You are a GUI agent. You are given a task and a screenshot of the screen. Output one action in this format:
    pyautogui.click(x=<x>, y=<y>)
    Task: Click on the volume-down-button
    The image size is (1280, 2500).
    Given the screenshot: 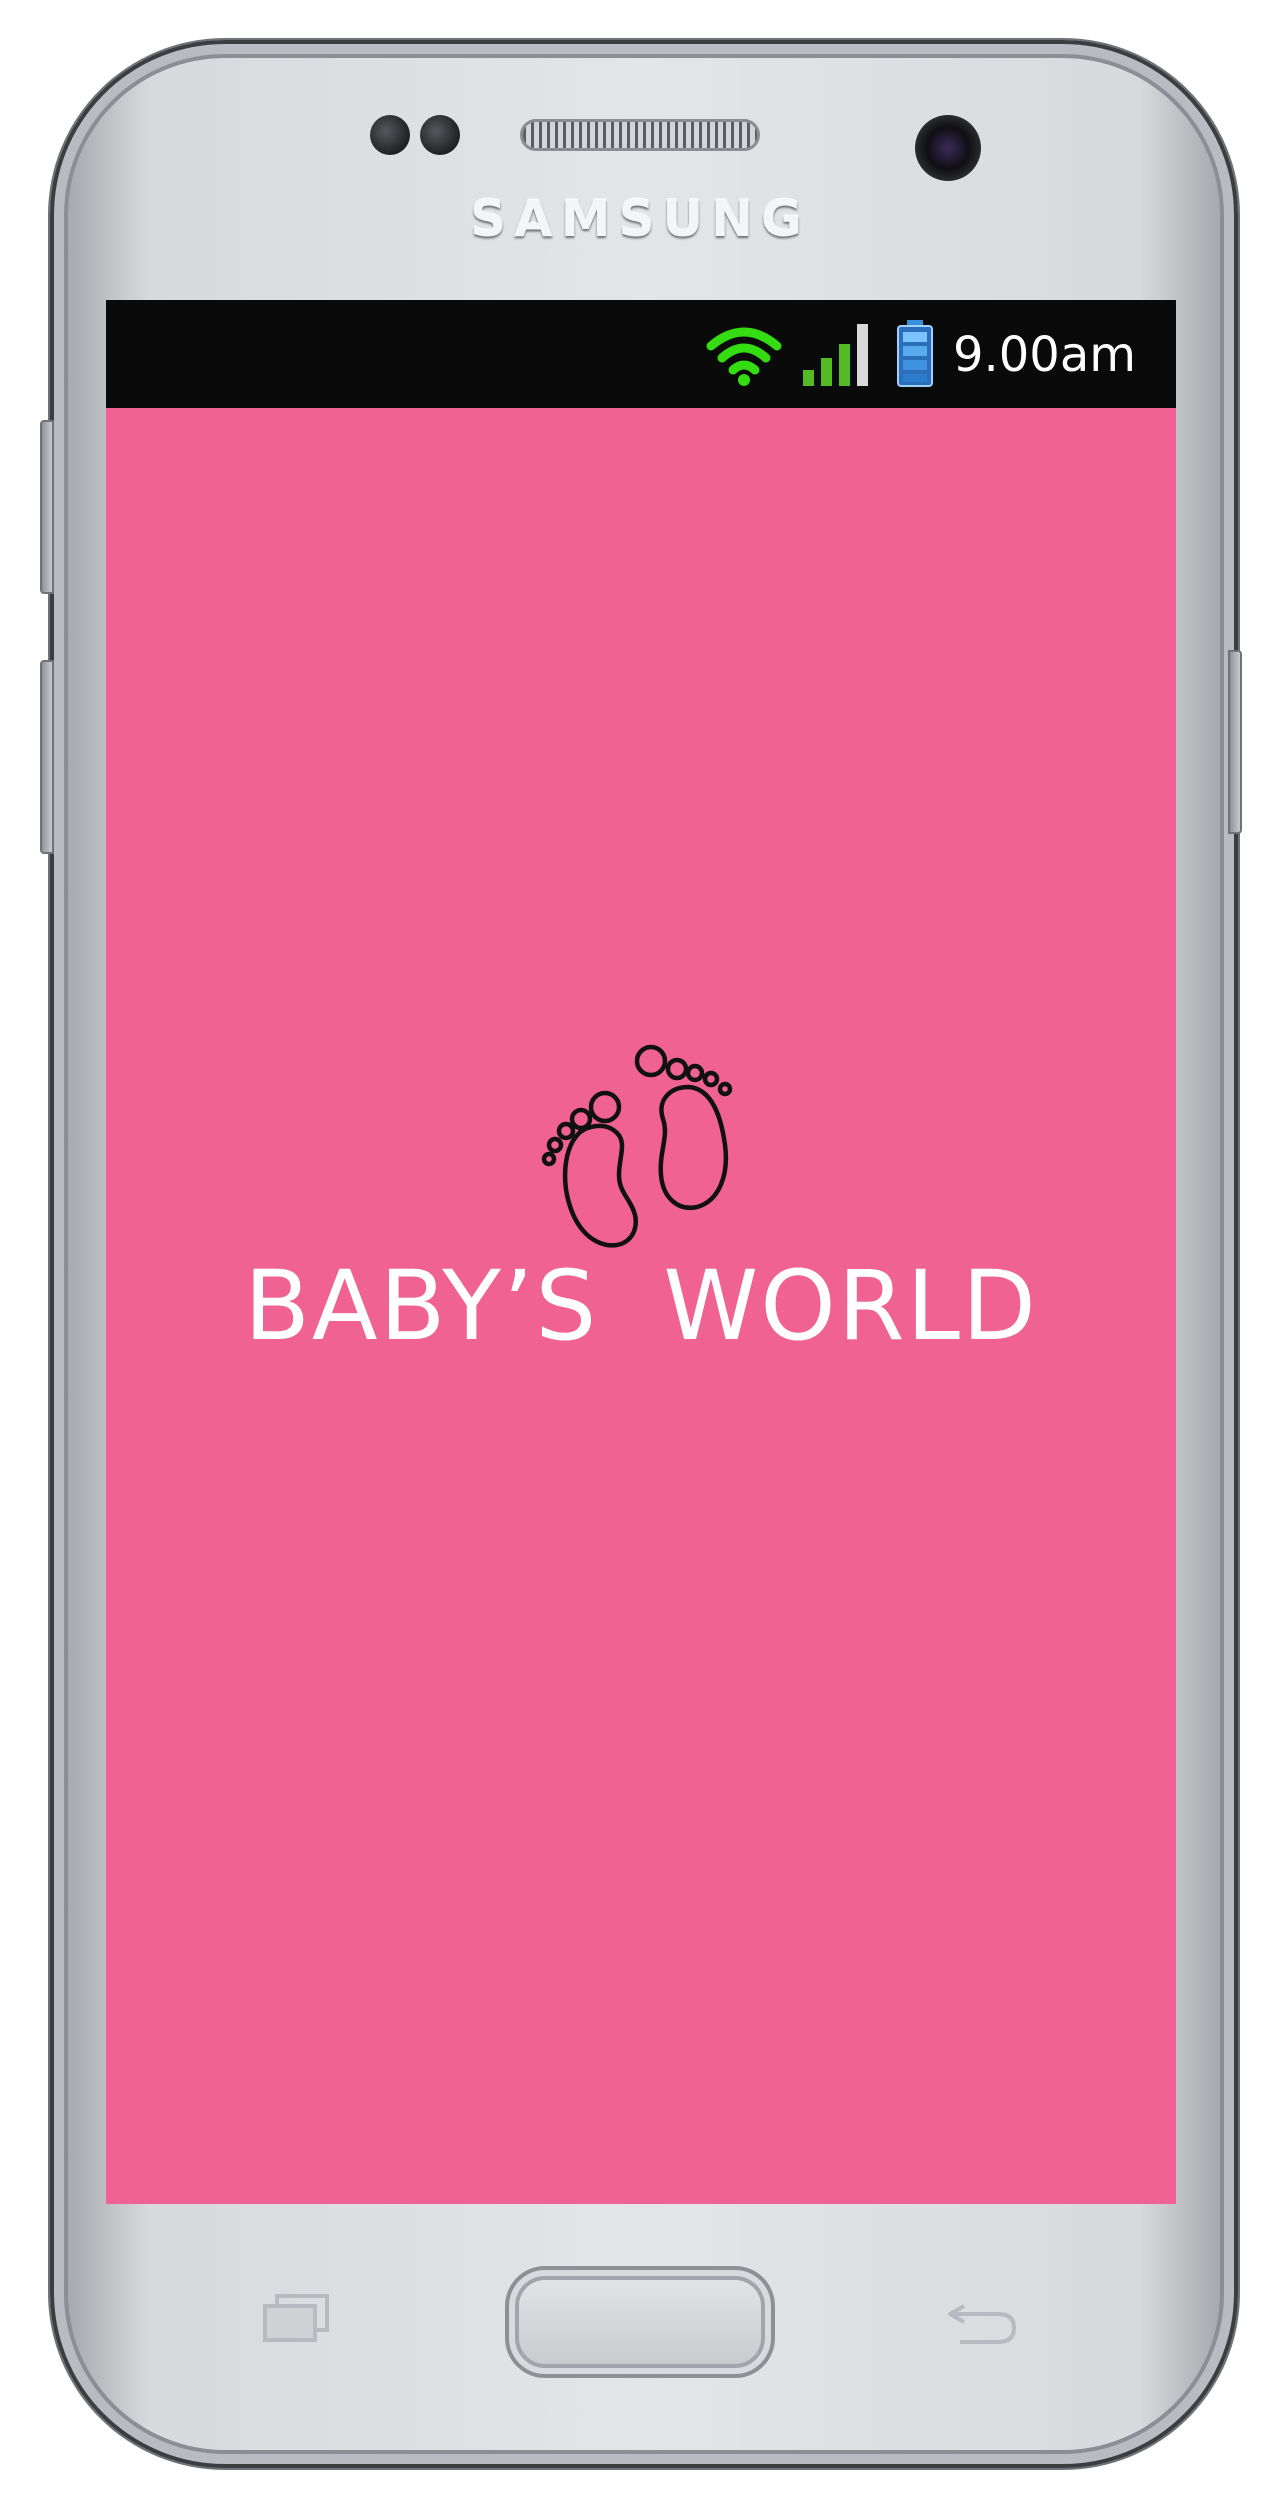 What is the action you would take?
    pyautogui.click(x=47, y=757)
    